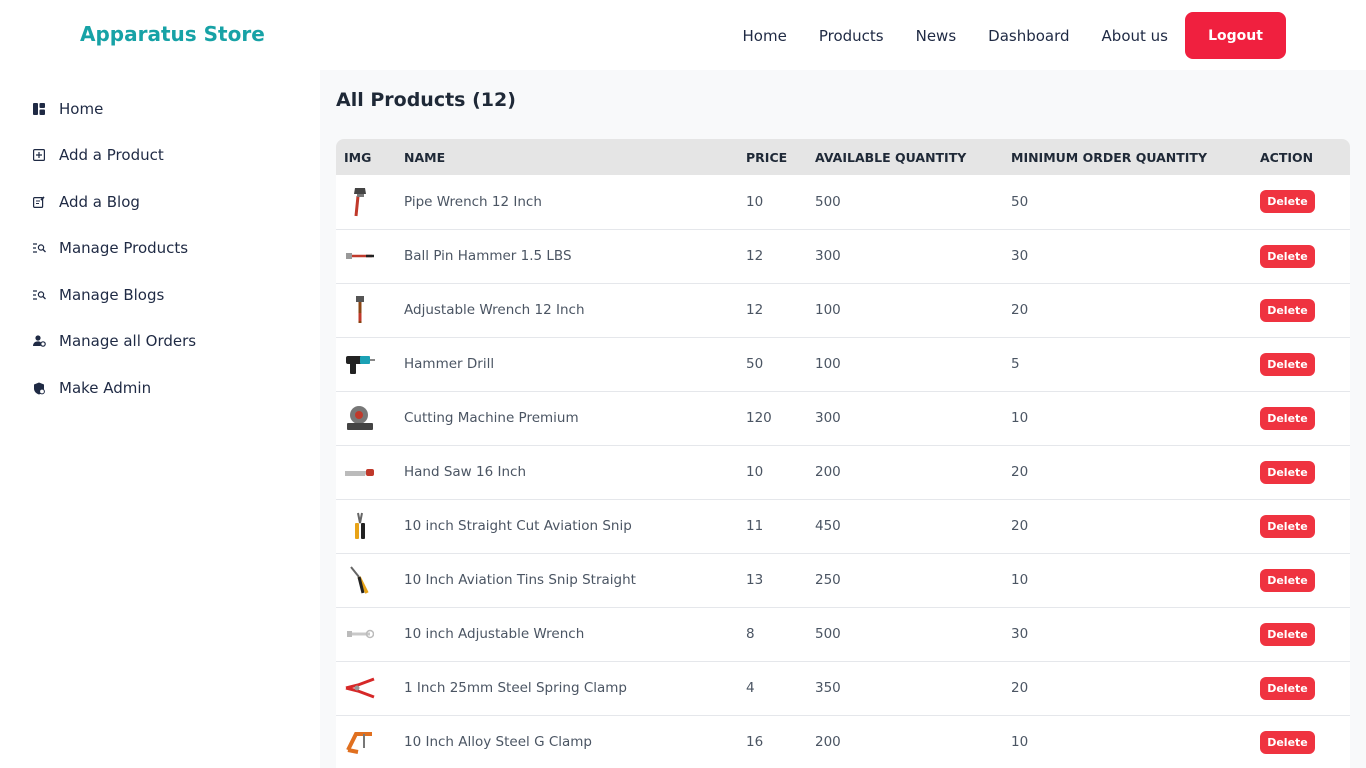 The height and width of the screenshot is (768, 1366). I want to click on product-name: Adjustable Wrench 12 Inch, so click(494, 310).